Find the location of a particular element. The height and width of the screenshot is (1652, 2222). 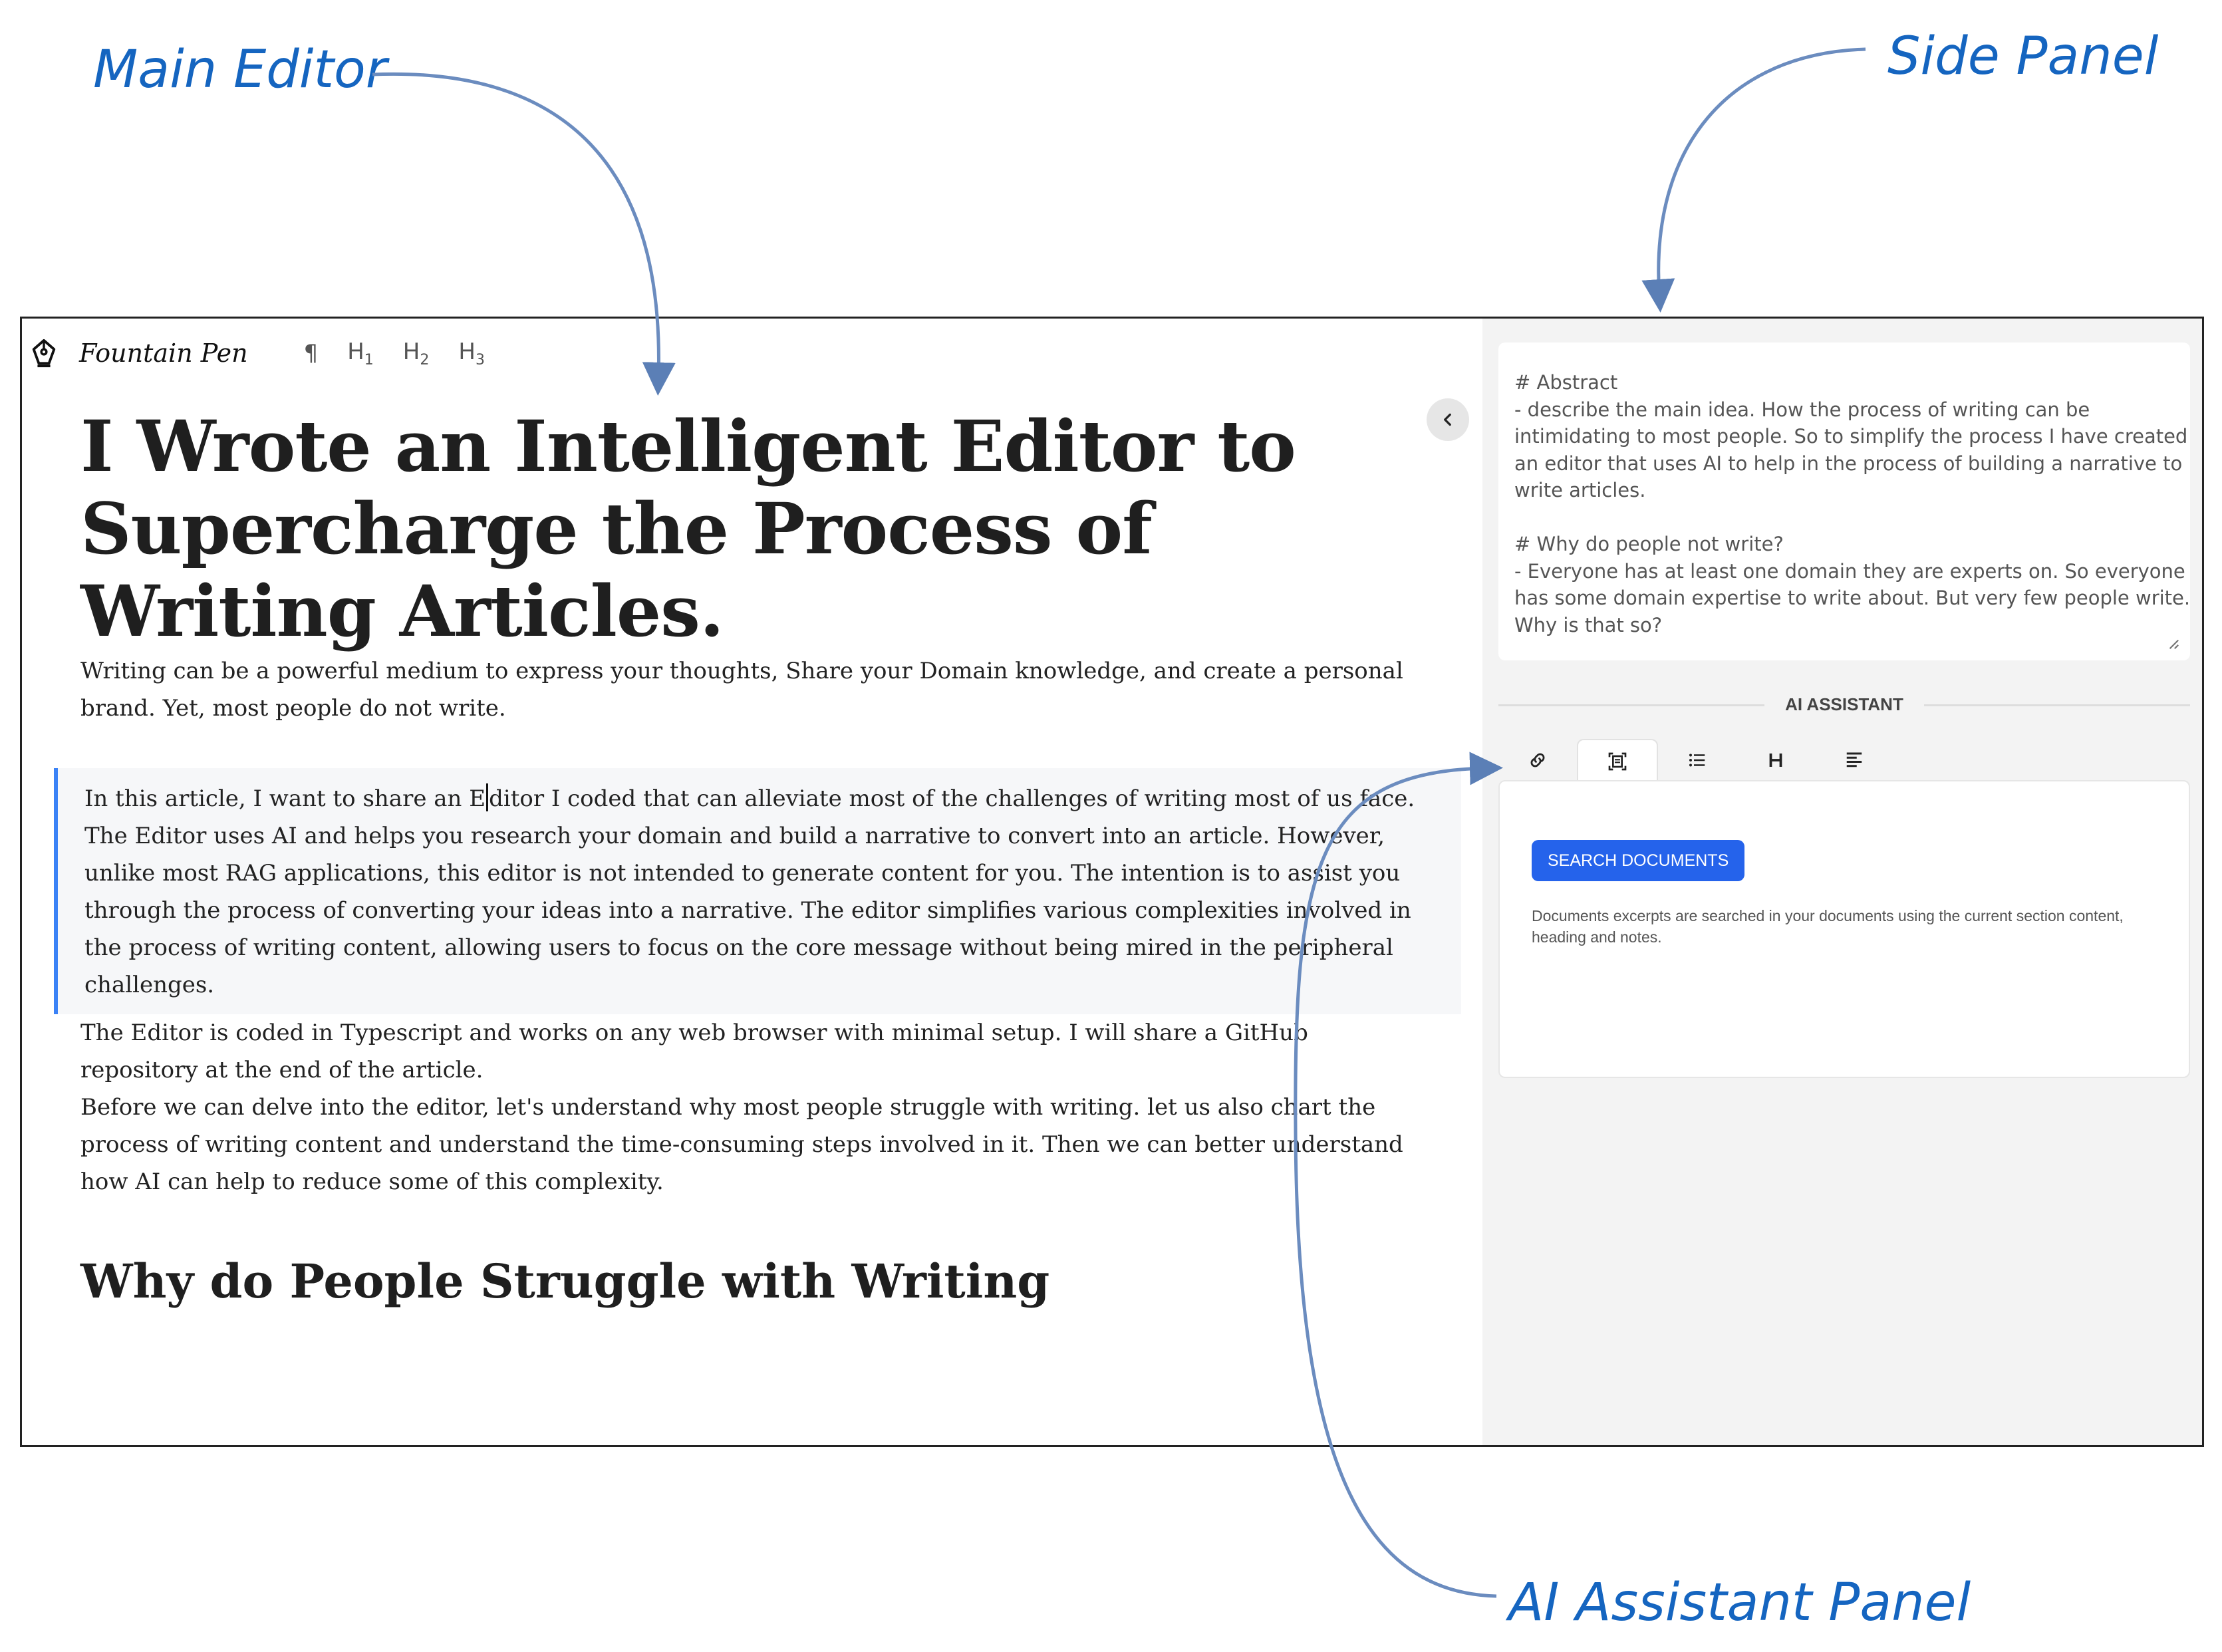

resize-handle-icon is located at coordinates (2173, 644).